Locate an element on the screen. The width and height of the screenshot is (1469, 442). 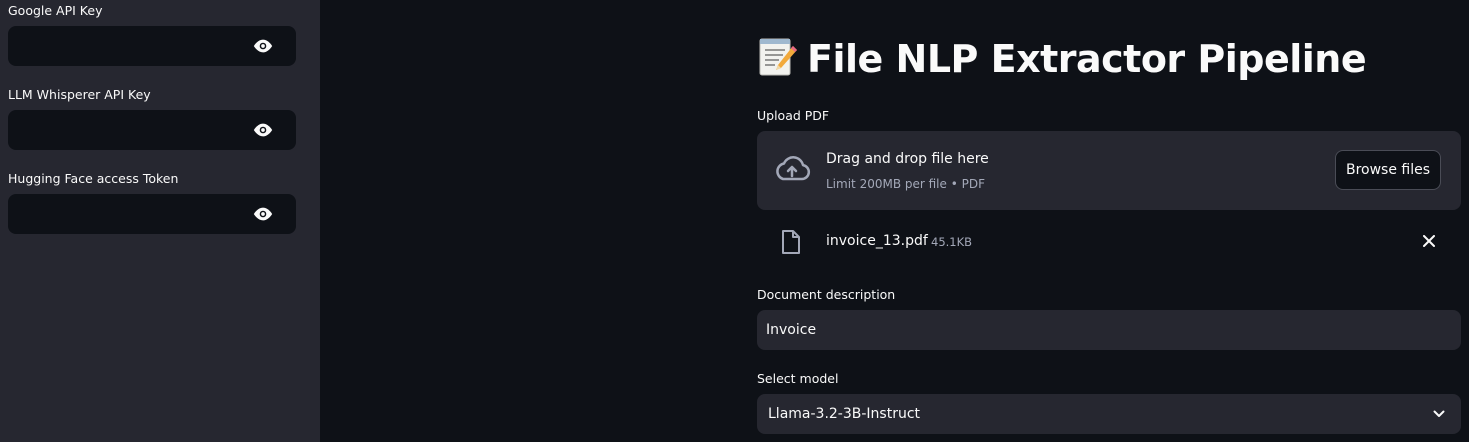
dropzone-title: Drag and drop file here is located at coordinates (907, 159).